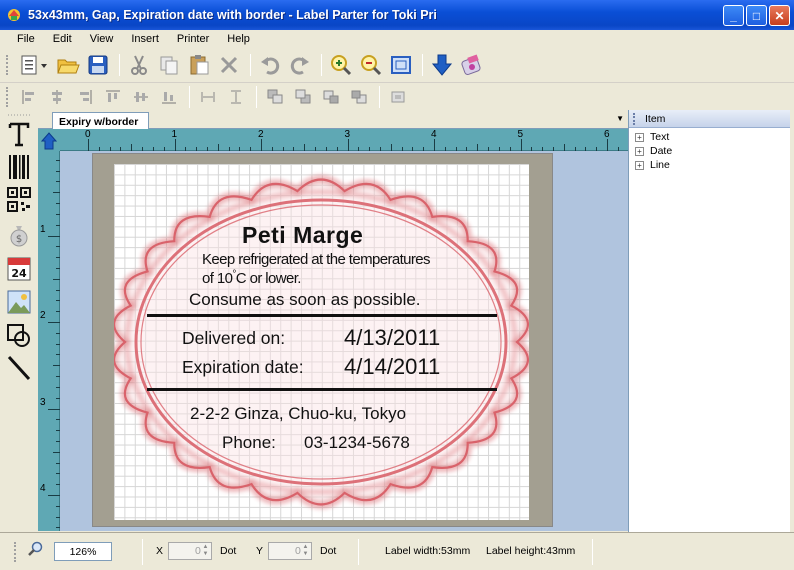 This screenshot has height=570, width=794. What do you see at coordinates (251, 278) in the screenshot?
I see `label-storage-line2: of 10°C or lower.` at bounding box center [251, 278].